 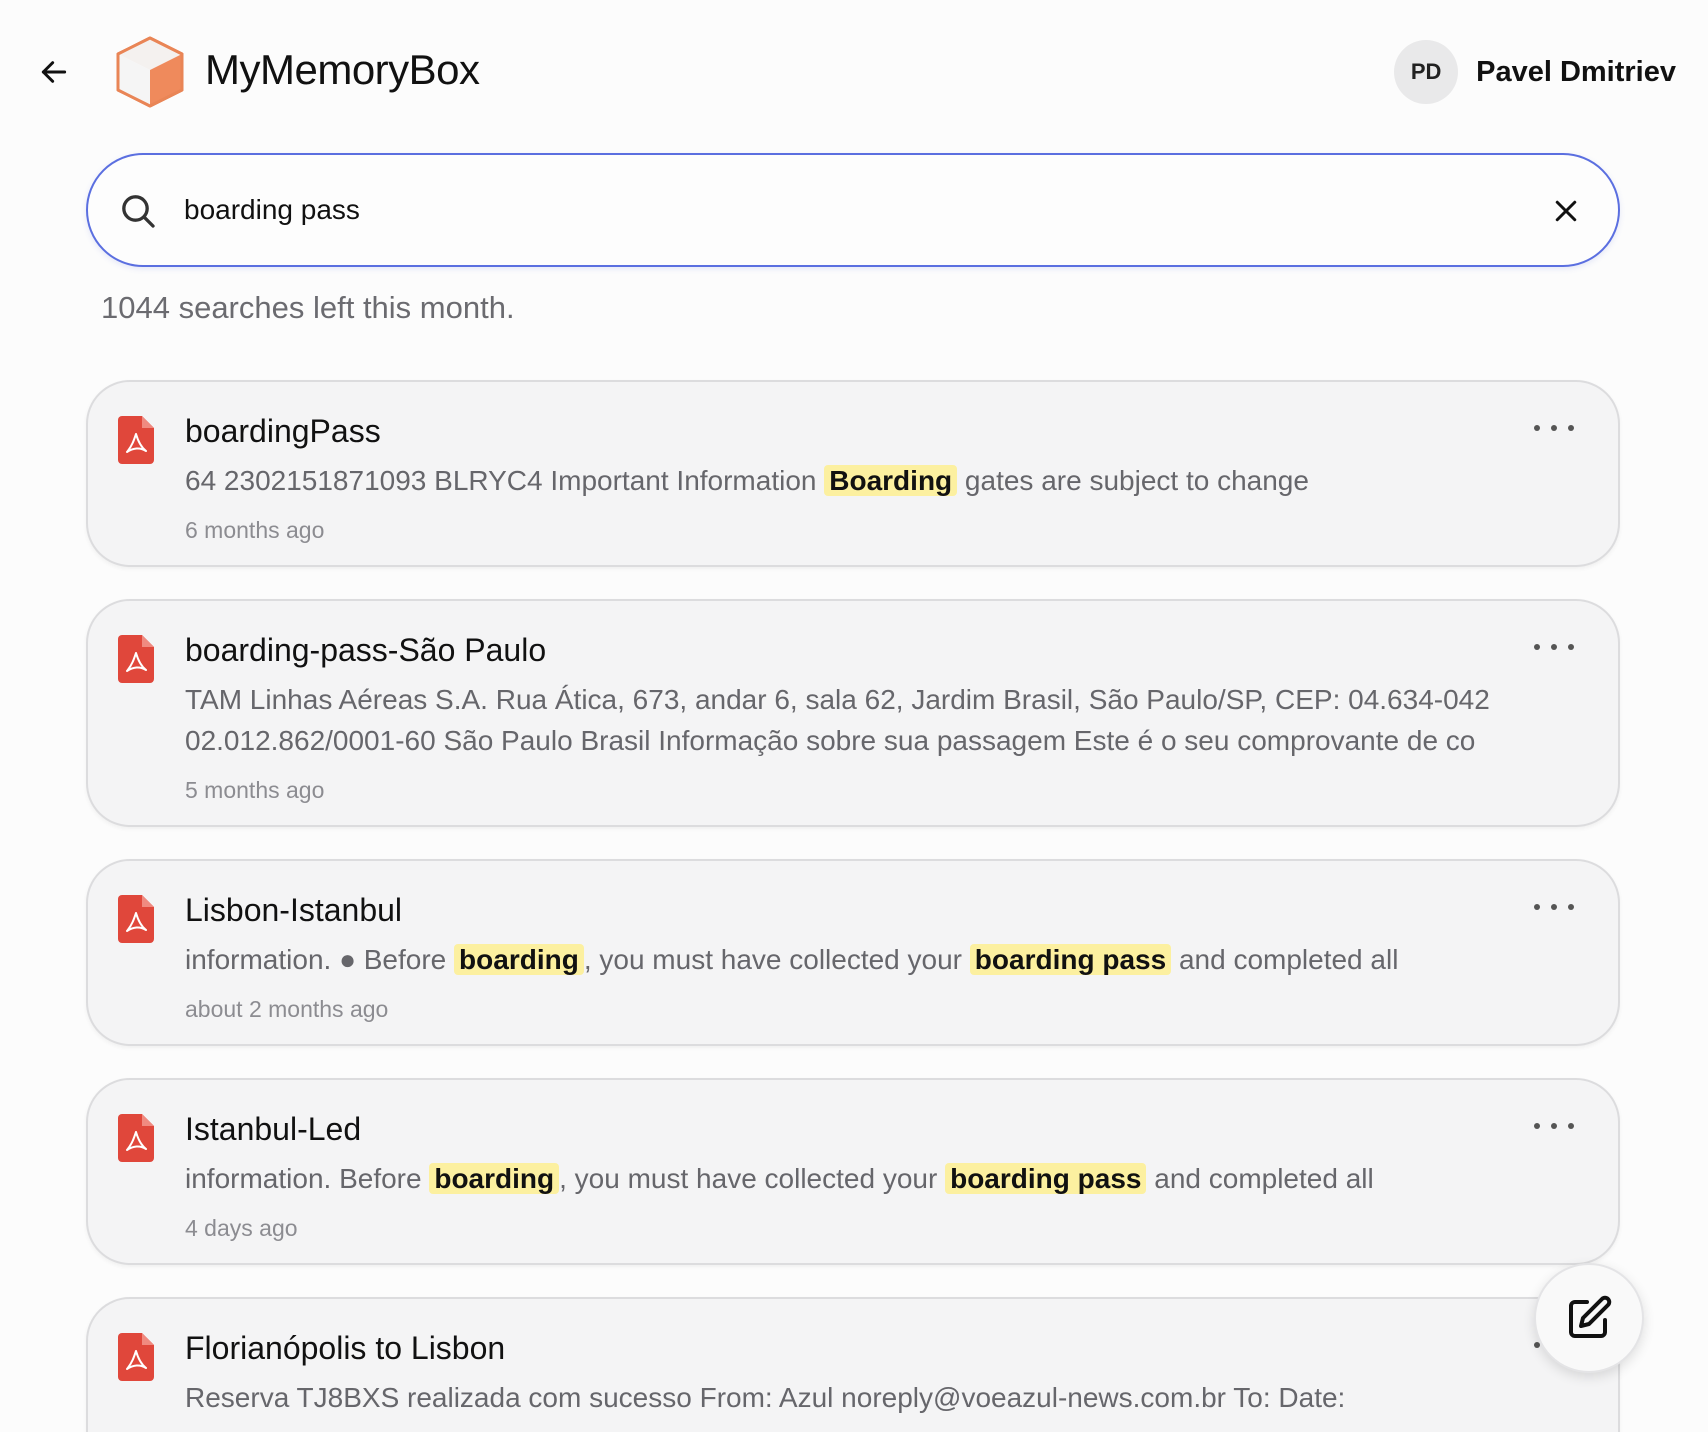 I want to click on arrow-left-icon, so click(x=54, y=72).